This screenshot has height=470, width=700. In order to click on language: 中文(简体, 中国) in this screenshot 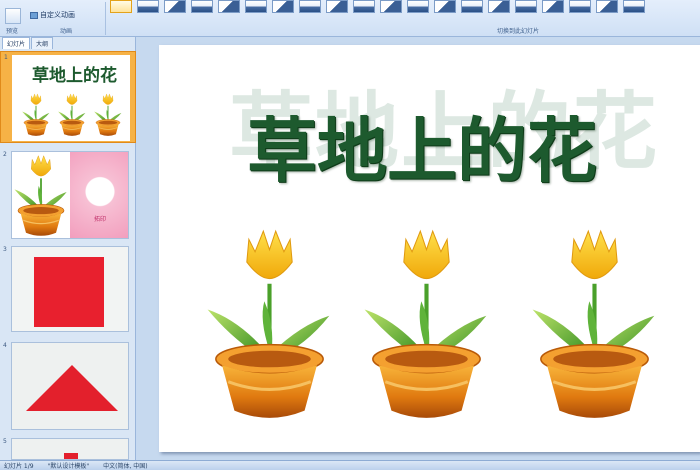, I will do `click(125, 466)`.